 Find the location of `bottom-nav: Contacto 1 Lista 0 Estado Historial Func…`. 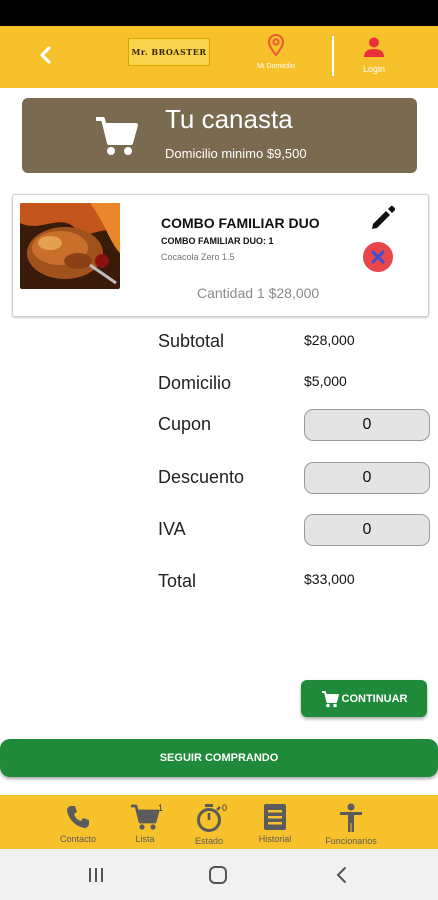

bottom-nav: Contacto 1 Lista 0 Estado Historial Func… is located at coordinates (219, 822).